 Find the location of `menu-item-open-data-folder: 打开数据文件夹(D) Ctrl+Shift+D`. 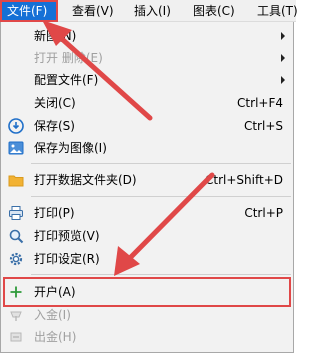

menu-item-open-data-folder: 打开数据文件夹(D) Ctrl+Shift+D is located at coordinates (147, 180).